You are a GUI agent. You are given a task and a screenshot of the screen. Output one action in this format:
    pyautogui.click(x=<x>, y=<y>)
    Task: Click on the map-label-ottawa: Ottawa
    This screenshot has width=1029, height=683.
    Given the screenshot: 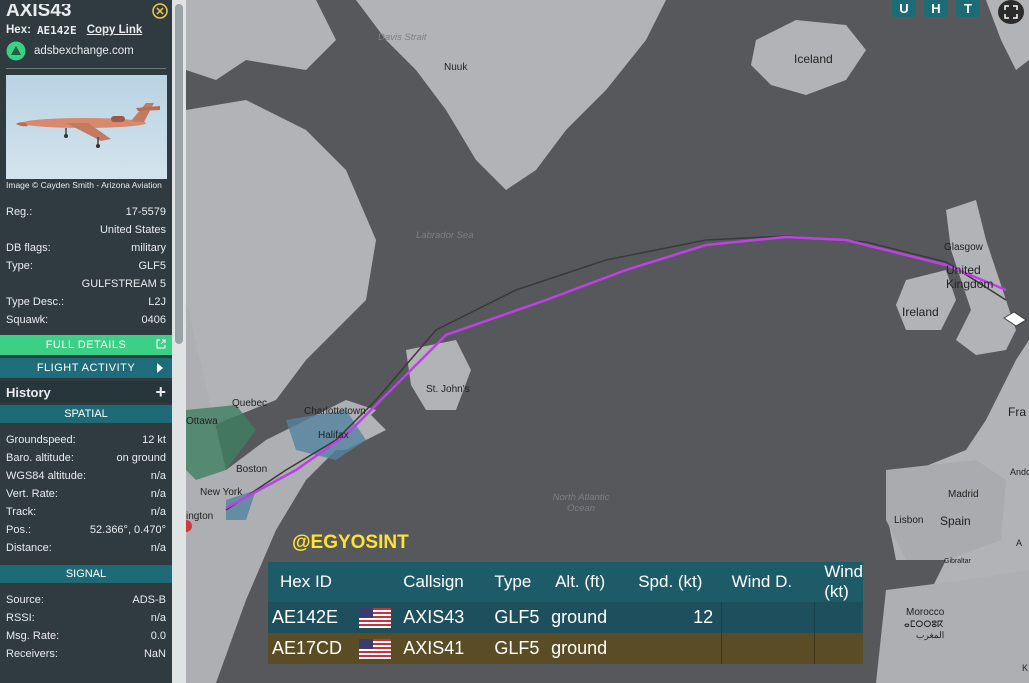 What is the action you would take?
    pyautogui.click(x=202, y=421)
    